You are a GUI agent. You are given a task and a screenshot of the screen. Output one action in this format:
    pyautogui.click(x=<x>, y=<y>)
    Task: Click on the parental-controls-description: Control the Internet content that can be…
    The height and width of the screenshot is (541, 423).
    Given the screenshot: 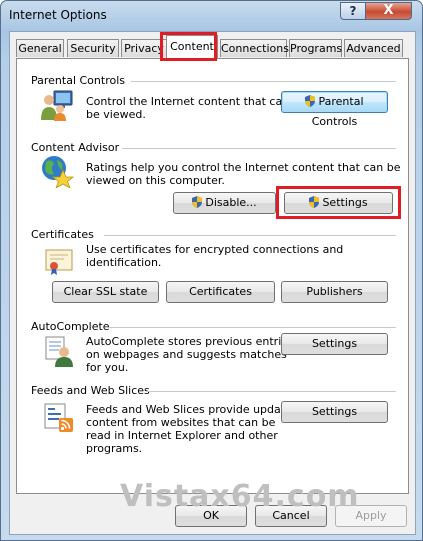 What is the action you would take?
    pyautogui.click(x=188, y=108)
    